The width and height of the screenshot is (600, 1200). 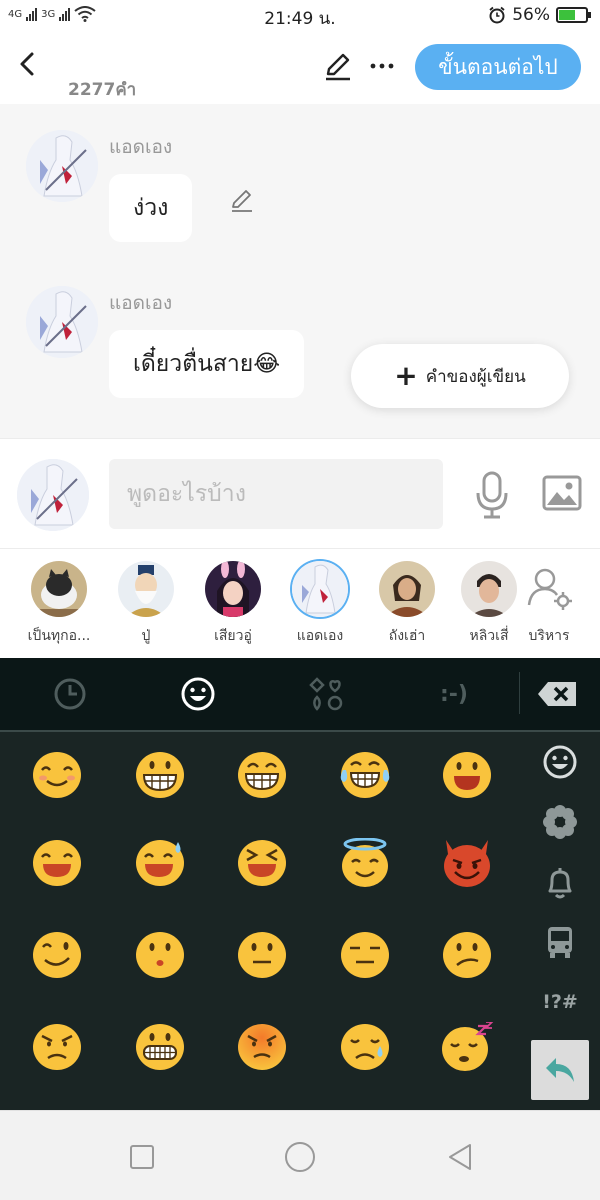 I want to click on side-smiley-category, so click(x=560, y=762).